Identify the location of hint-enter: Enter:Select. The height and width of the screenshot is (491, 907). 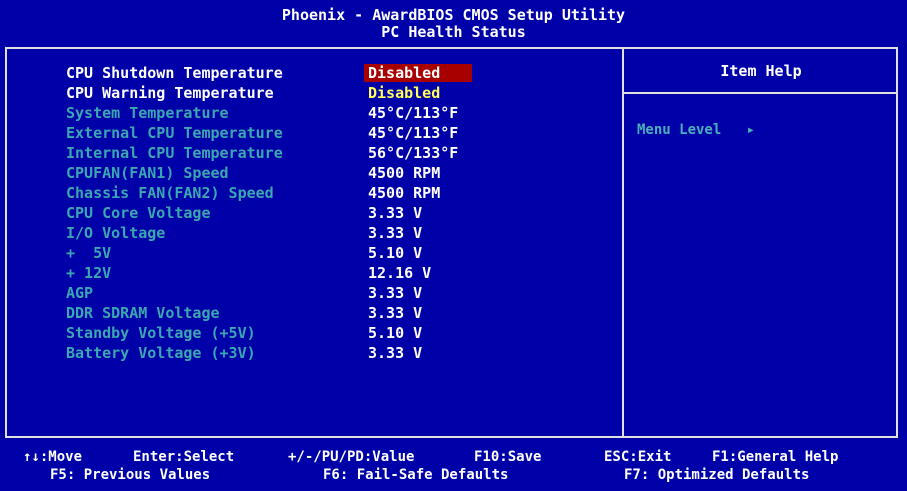
(184, 457).